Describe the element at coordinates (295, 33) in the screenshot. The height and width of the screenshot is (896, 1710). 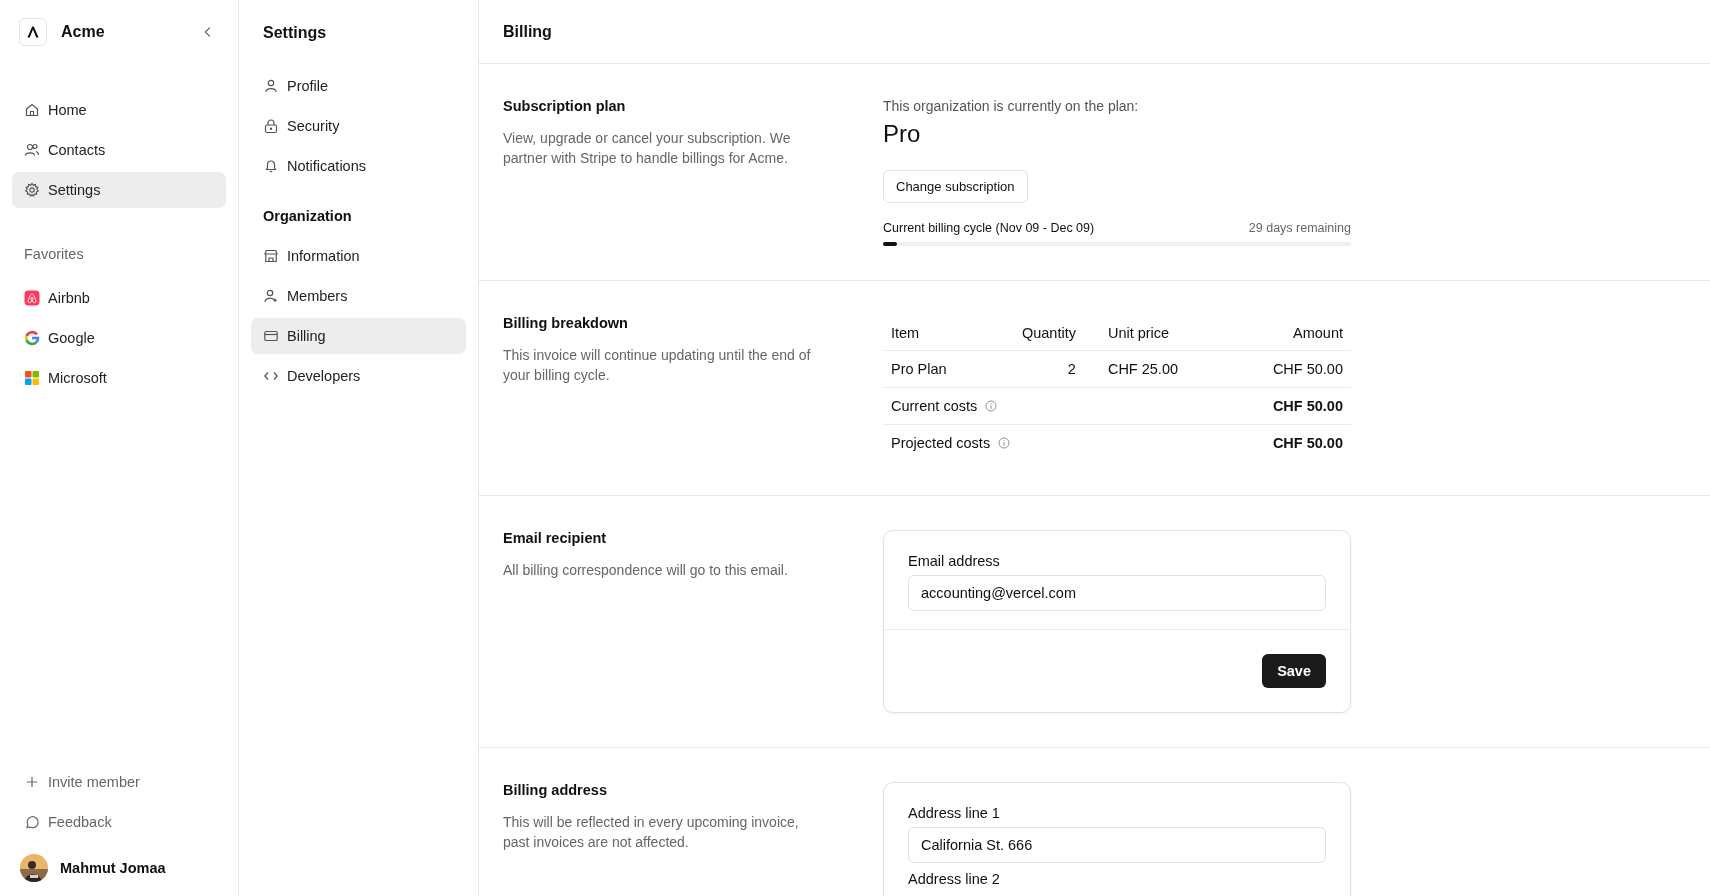
I see `settings-heading: Settings` at that location.